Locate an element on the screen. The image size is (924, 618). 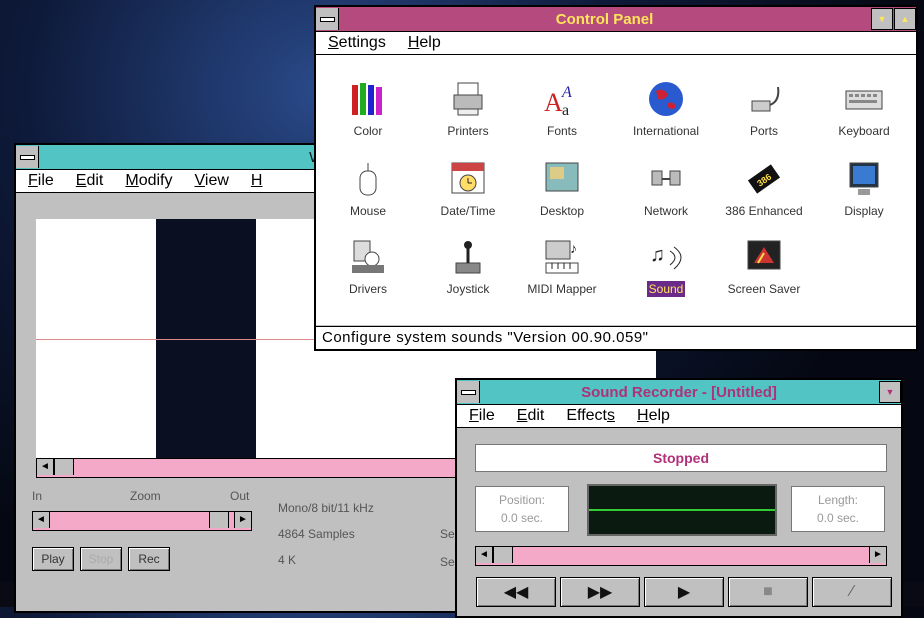
midi-icon: ♪ is located at coordinates (562, 257).